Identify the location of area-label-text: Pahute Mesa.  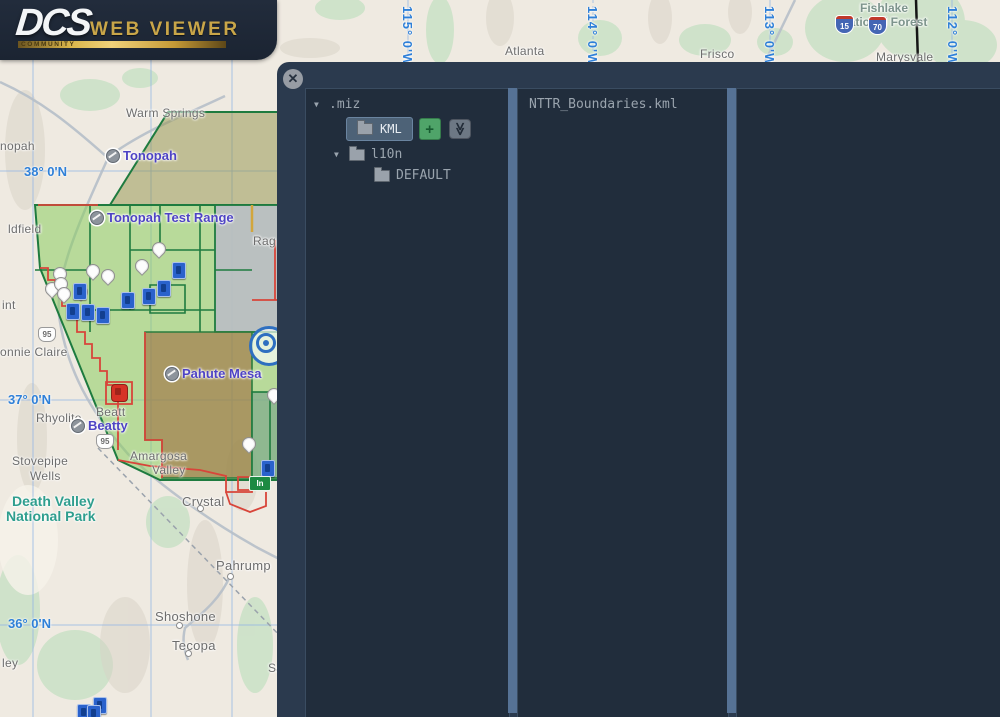
(222, 373).